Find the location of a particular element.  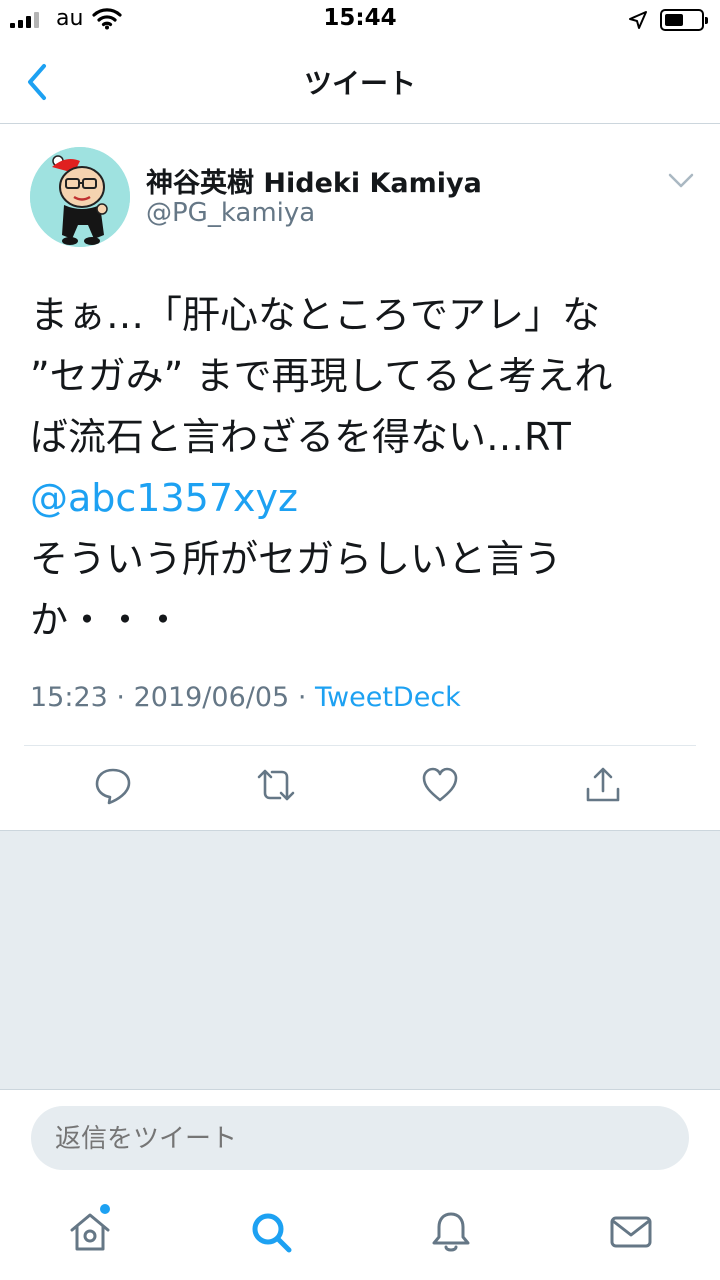

chevron-down-icon is located at coordinates (681, 180).